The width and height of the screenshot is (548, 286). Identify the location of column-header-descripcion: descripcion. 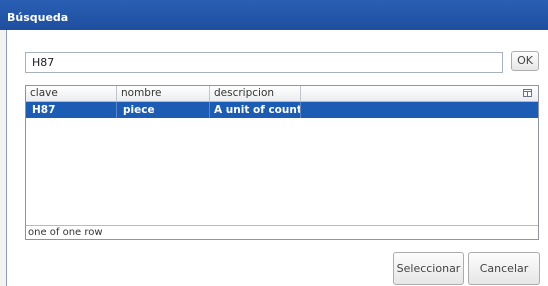
(255, 93).